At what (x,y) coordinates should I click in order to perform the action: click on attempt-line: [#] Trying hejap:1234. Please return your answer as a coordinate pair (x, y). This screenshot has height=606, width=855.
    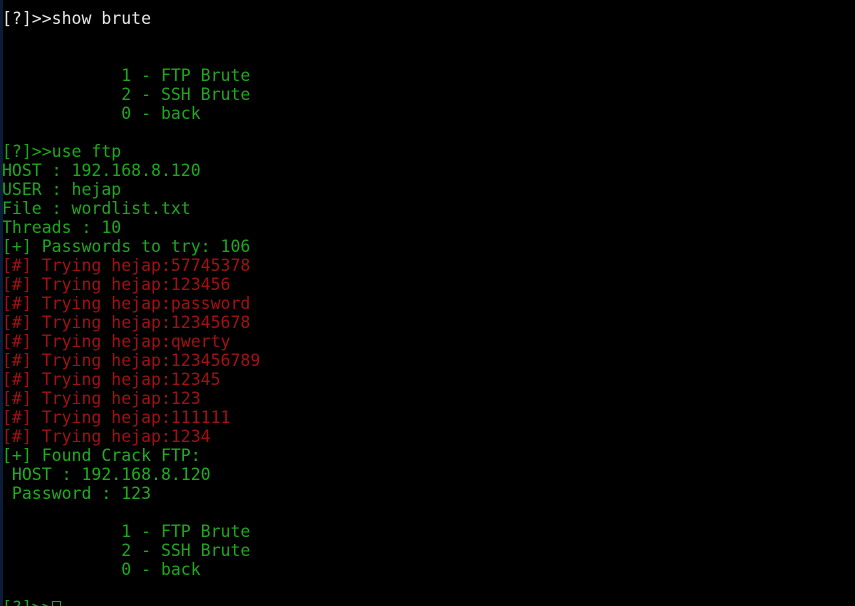
    Looking at the image, I should click on (106, 436).